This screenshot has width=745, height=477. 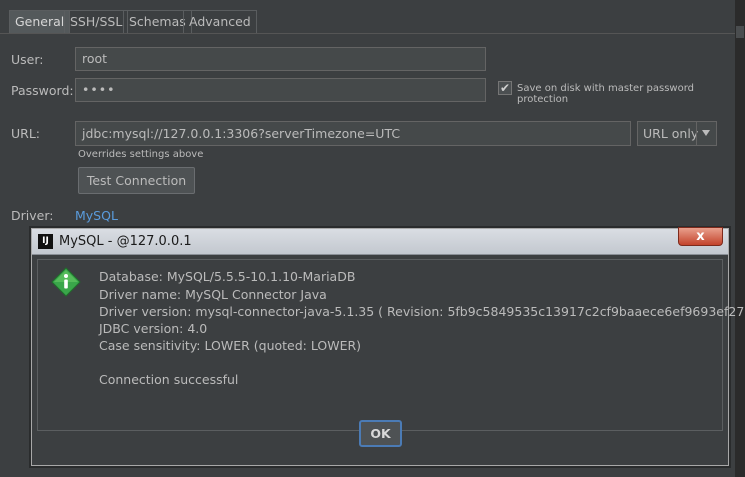 I want to click on test-connection-button: Test Connection, so click(x=136, y=180).